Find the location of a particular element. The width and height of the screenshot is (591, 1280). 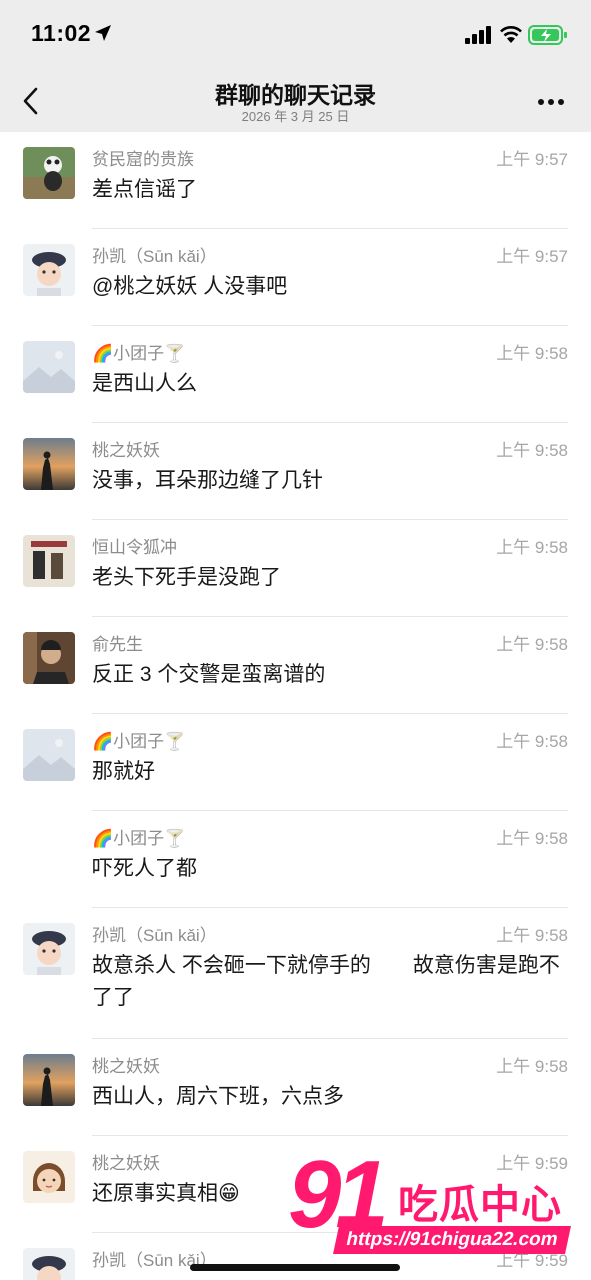

home-indicator is located at coordinates (295, 1267).